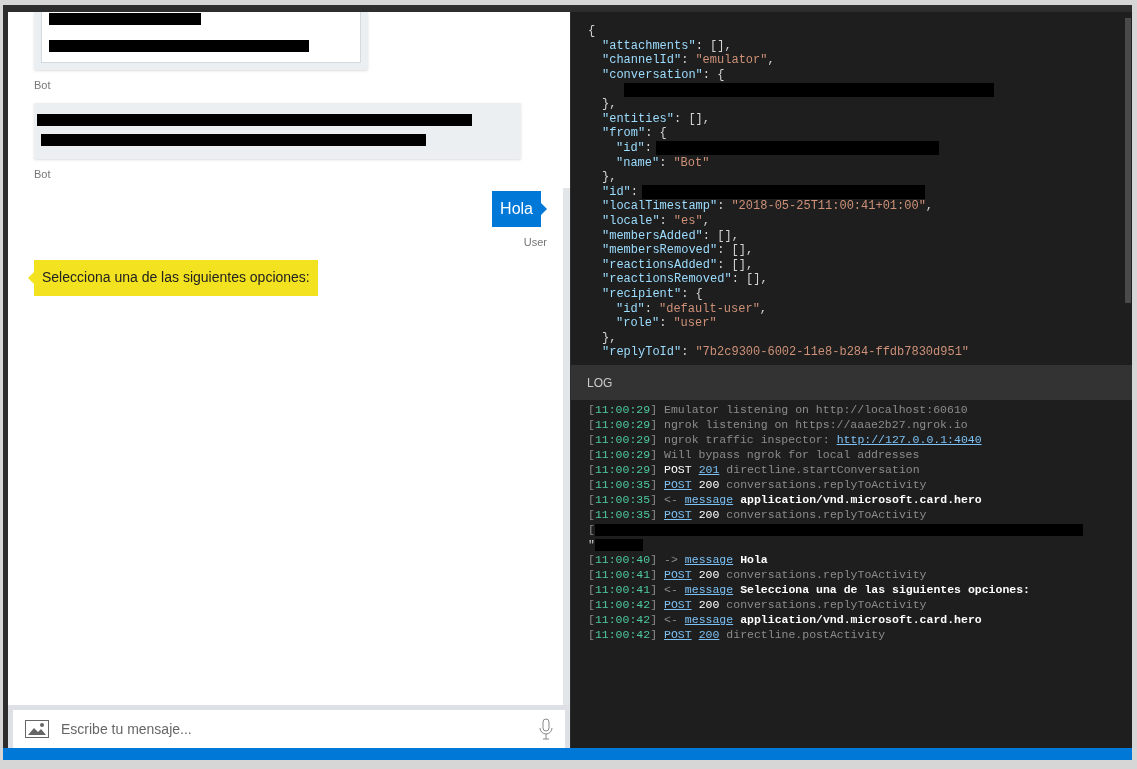 This screenshot has width=1137, height=769. Describe the element at coordinates (792, 454) in the screenshot. I see `log-text: Will bypass ngrok for local addresses` at that location.